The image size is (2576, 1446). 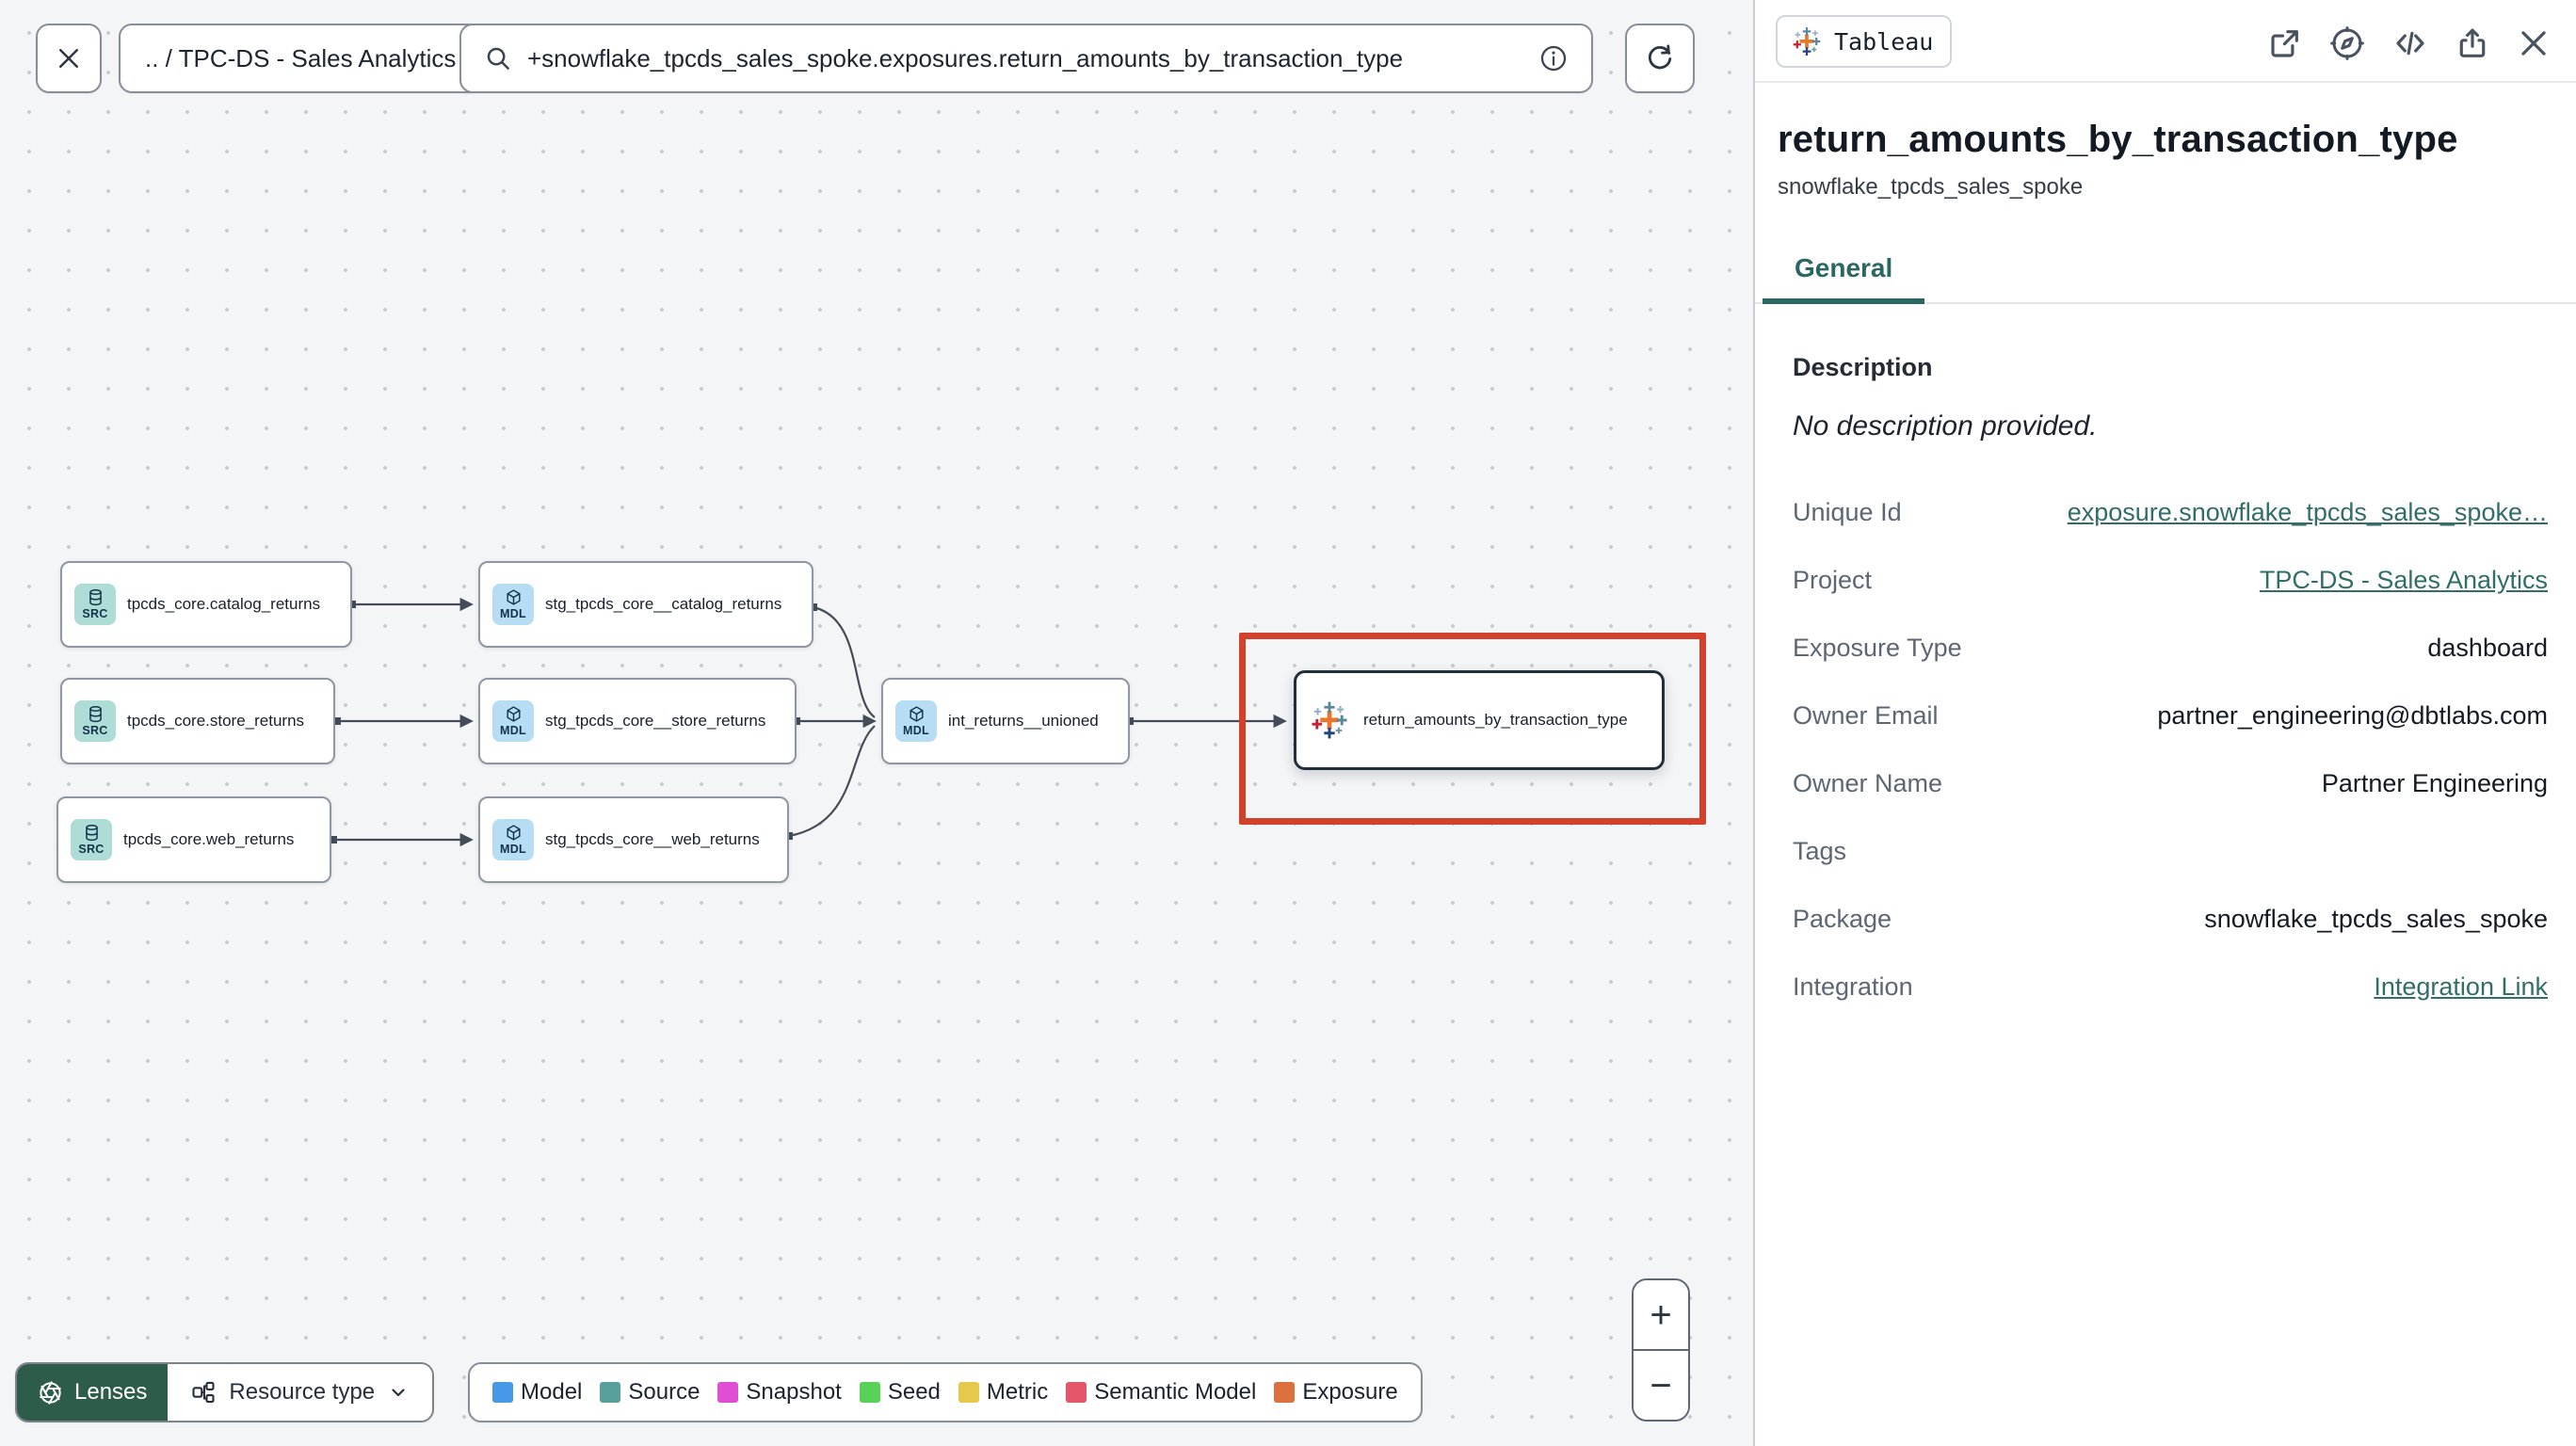 What do you see at coordinates (1023, 721) in the screenshot?
I see `node-label: int_returns__unioned` at bounding box center [1023, 721].